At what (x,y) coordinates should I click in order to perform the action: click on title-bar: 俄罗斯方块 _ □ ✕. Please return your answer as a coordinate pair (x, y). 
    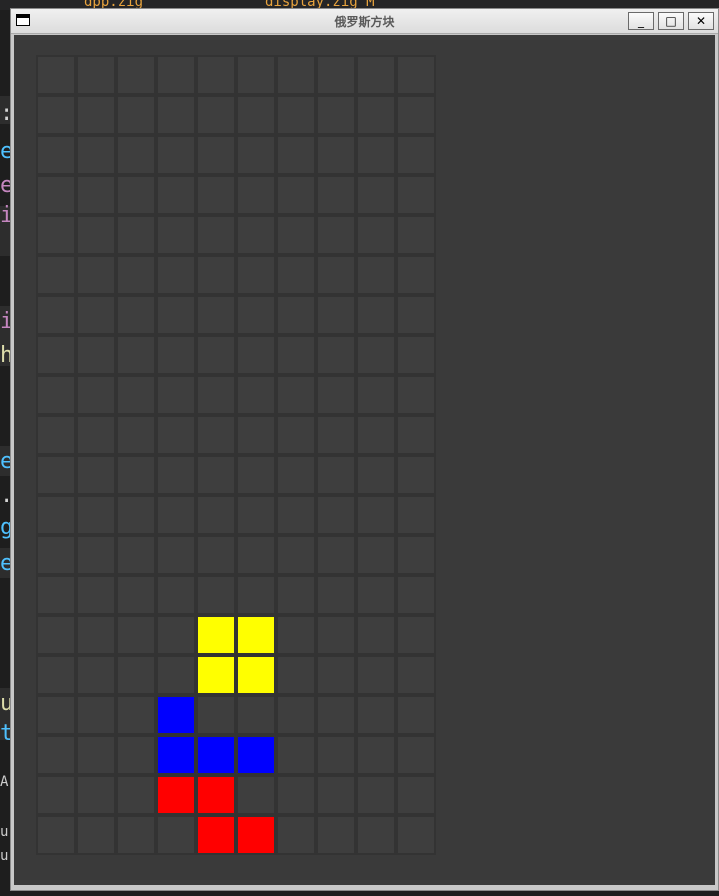
    Looking at the image, I should click on (364, 21).